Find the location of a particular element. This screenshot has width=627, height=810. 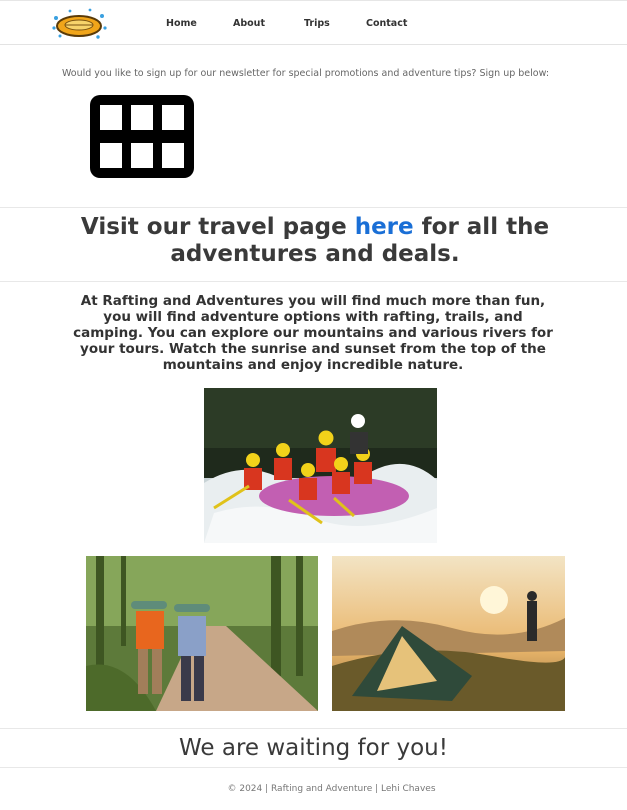

travel-text-before: Visit our travel page is located at coordinates (217, 227).